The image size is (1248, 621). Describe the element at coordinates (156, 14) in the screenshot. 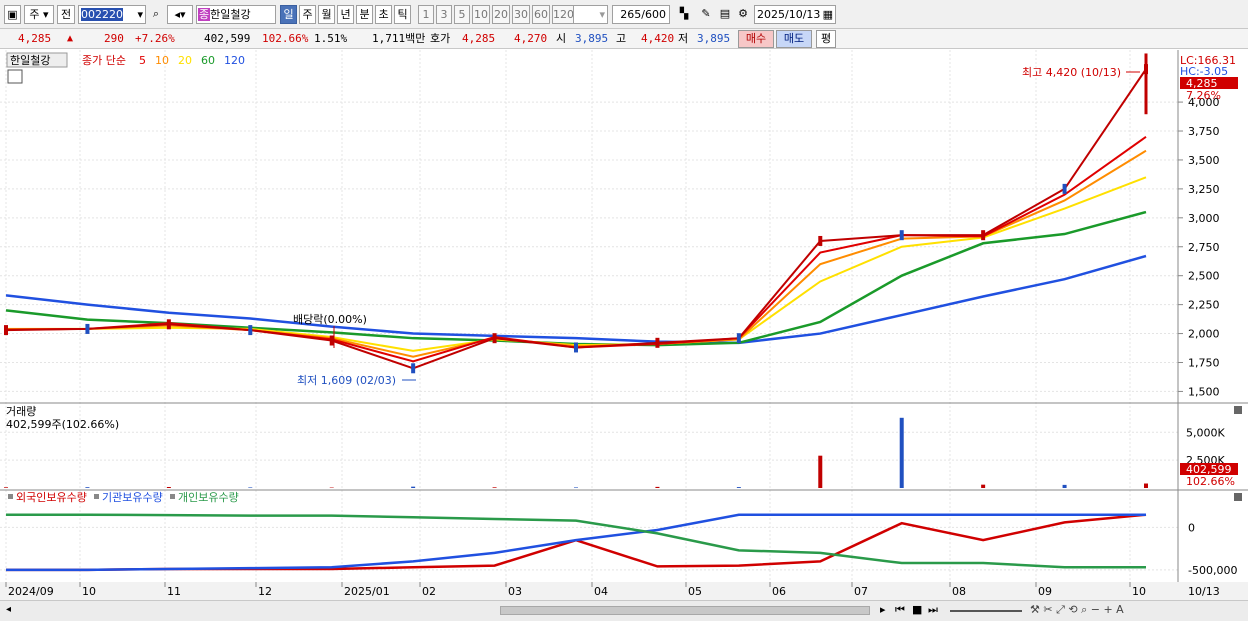

I see `search-icon: ⌕` at that location.